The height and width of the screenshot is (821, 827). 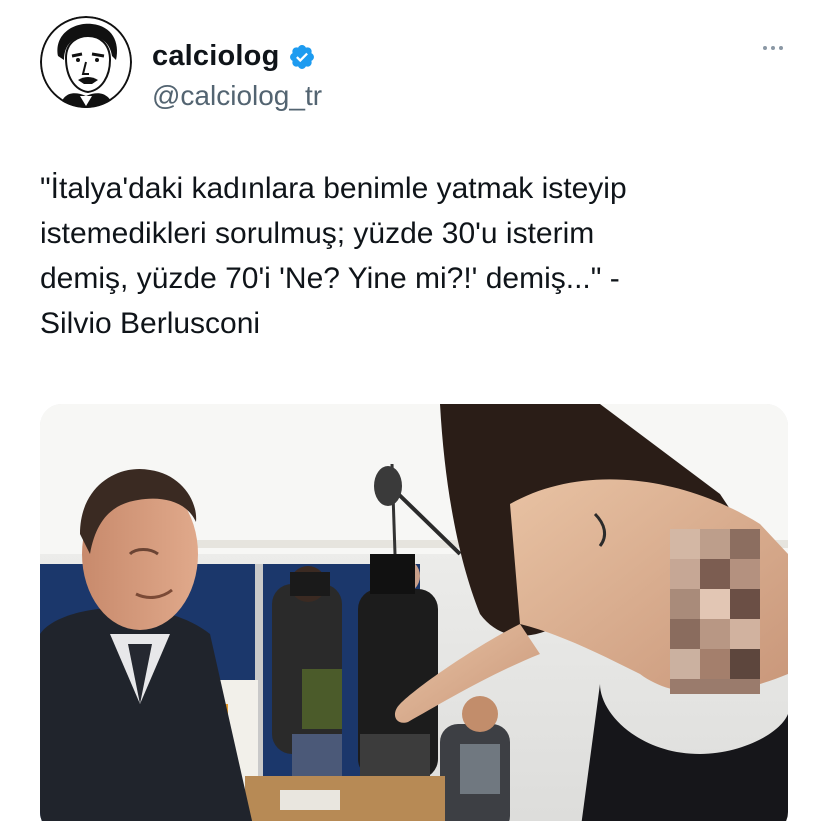 I want to click on censor-mosaic, so click(x=715, y=611).